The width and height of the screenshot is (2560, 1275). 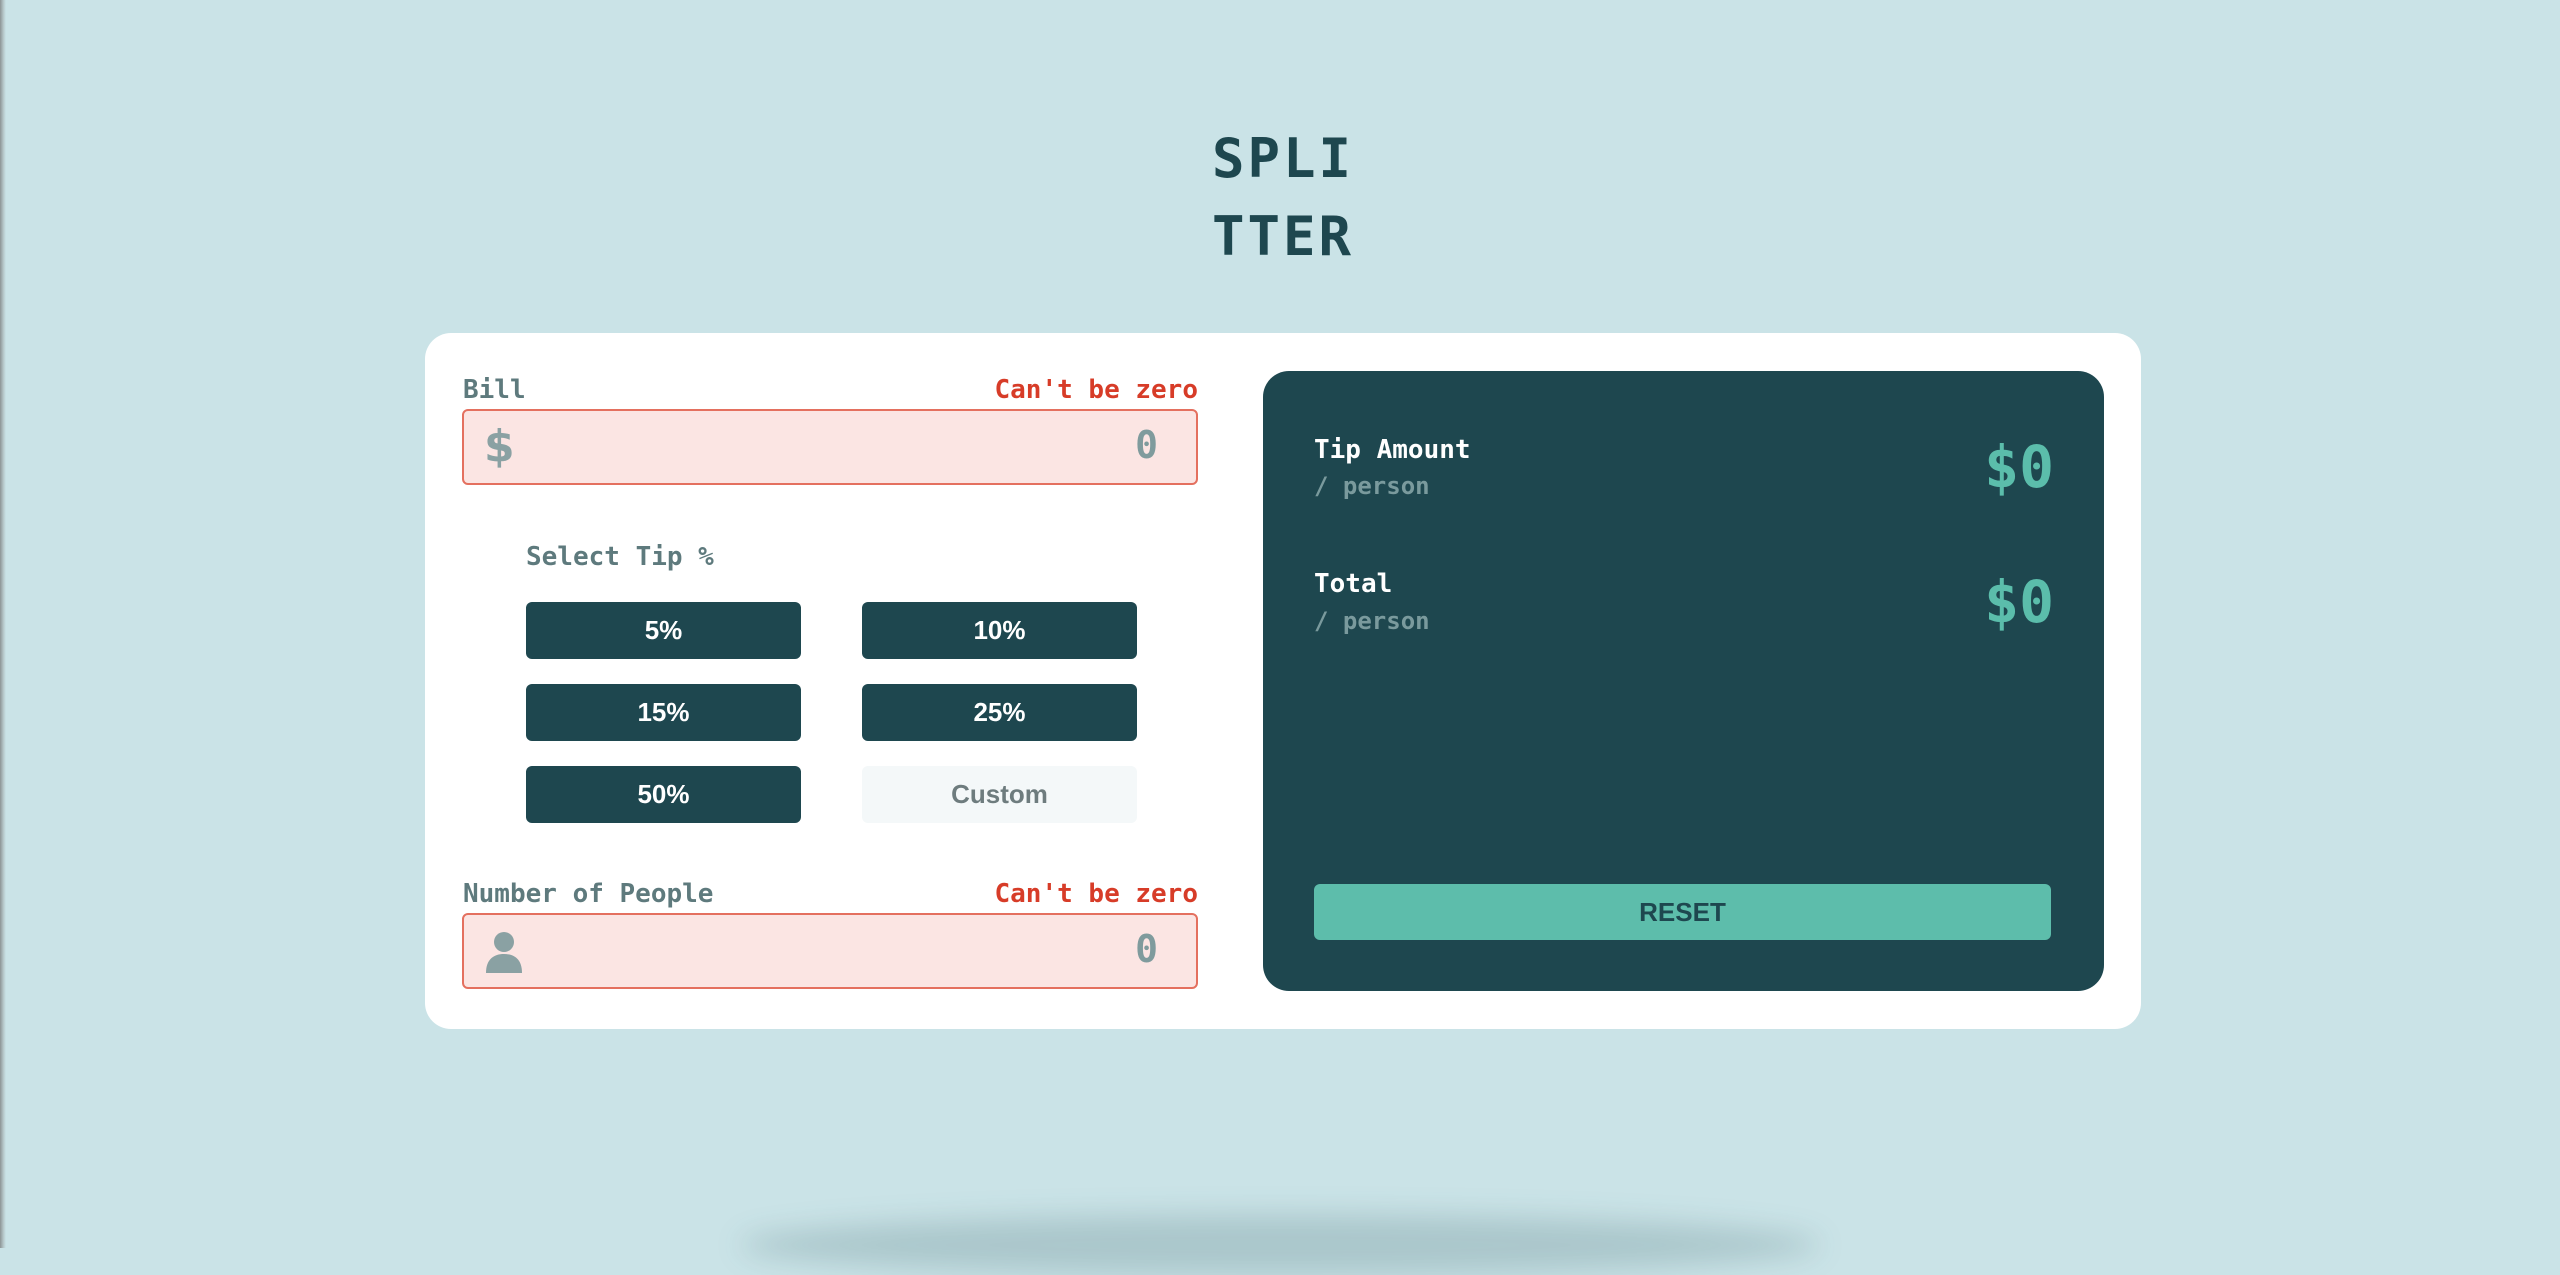 What do you see at coordinates (1146, 949) in the screenshot?
I see `people-value: 0` at bounding box center [1146, 949].